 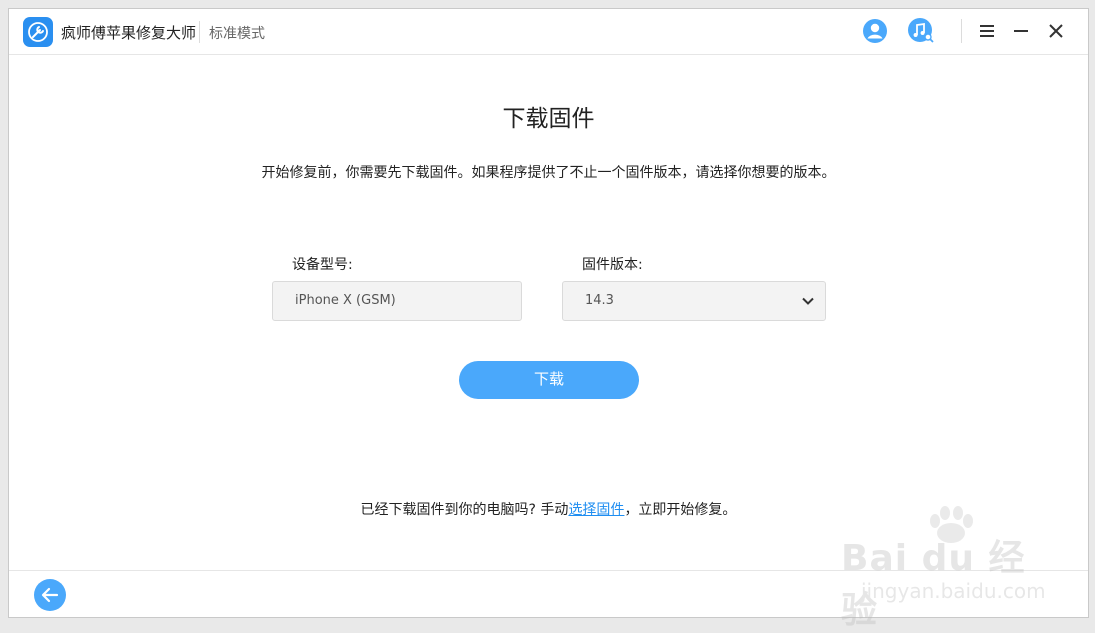 I want to click on note-prefix: 已经下载固件到你的电脑吗? 手动, so click(x=464, y=510).